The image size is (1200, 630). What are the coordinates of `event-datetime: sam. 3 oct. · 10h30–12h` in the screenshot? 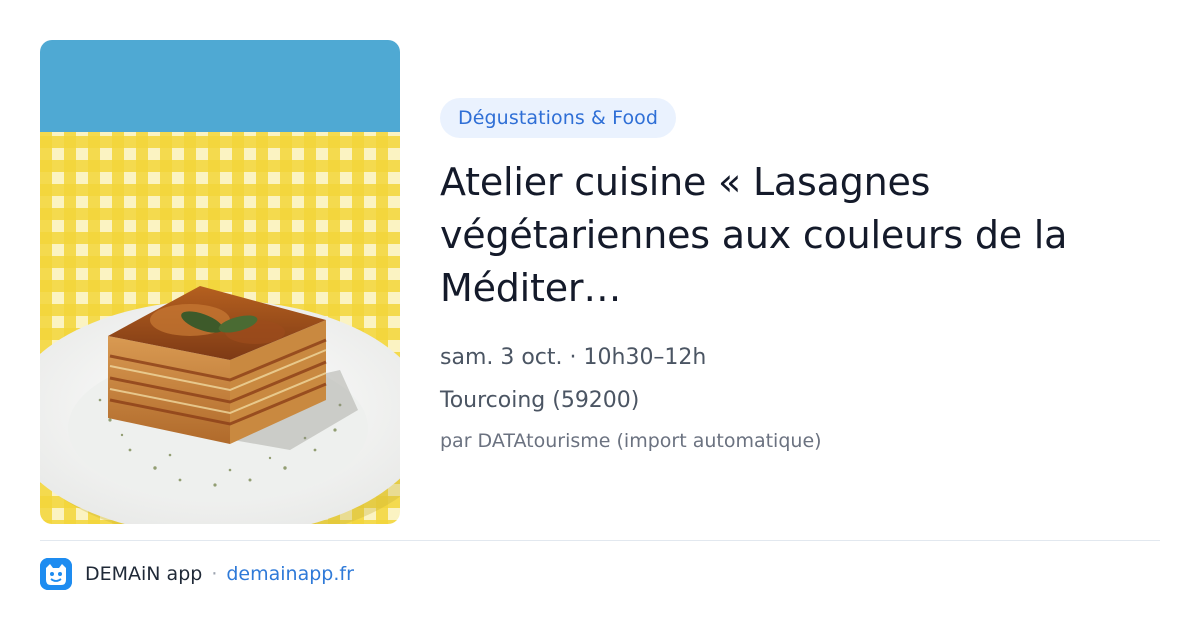 It's located at (573, 357).